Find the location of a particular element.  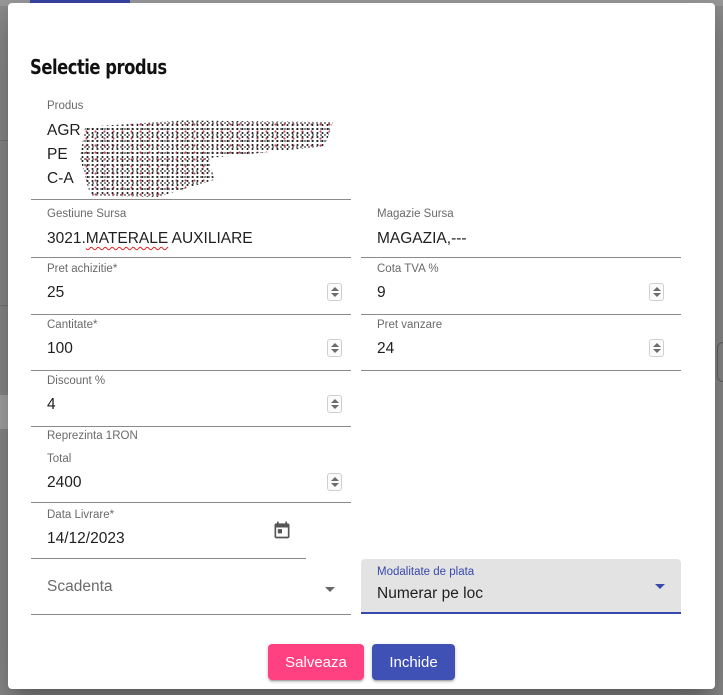

magazie-sursa-field: Magazie Sursa MAGAZIA,--- is located at coordinates (521, 232).